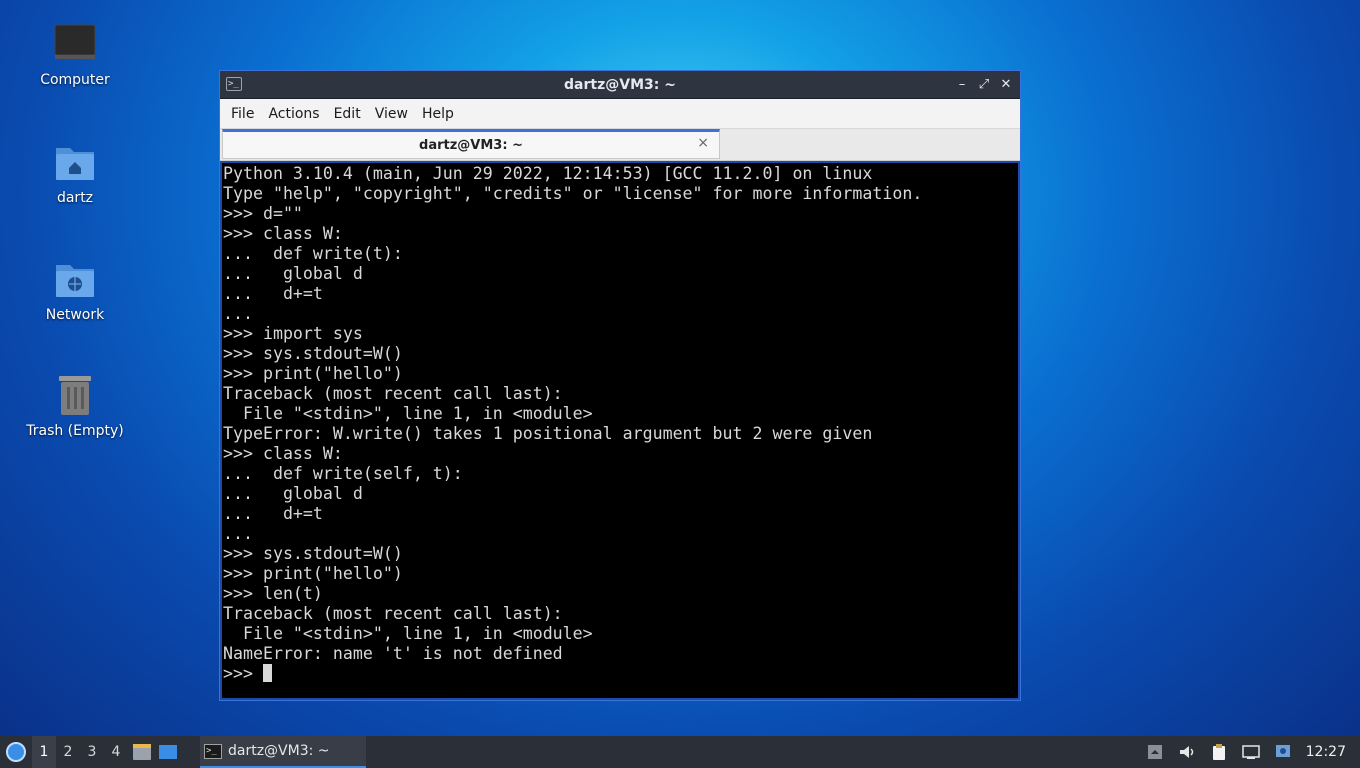 The width and height of the screenshot is (1360, 768). I want to click on file-manager-launcher, so click(142, 752).